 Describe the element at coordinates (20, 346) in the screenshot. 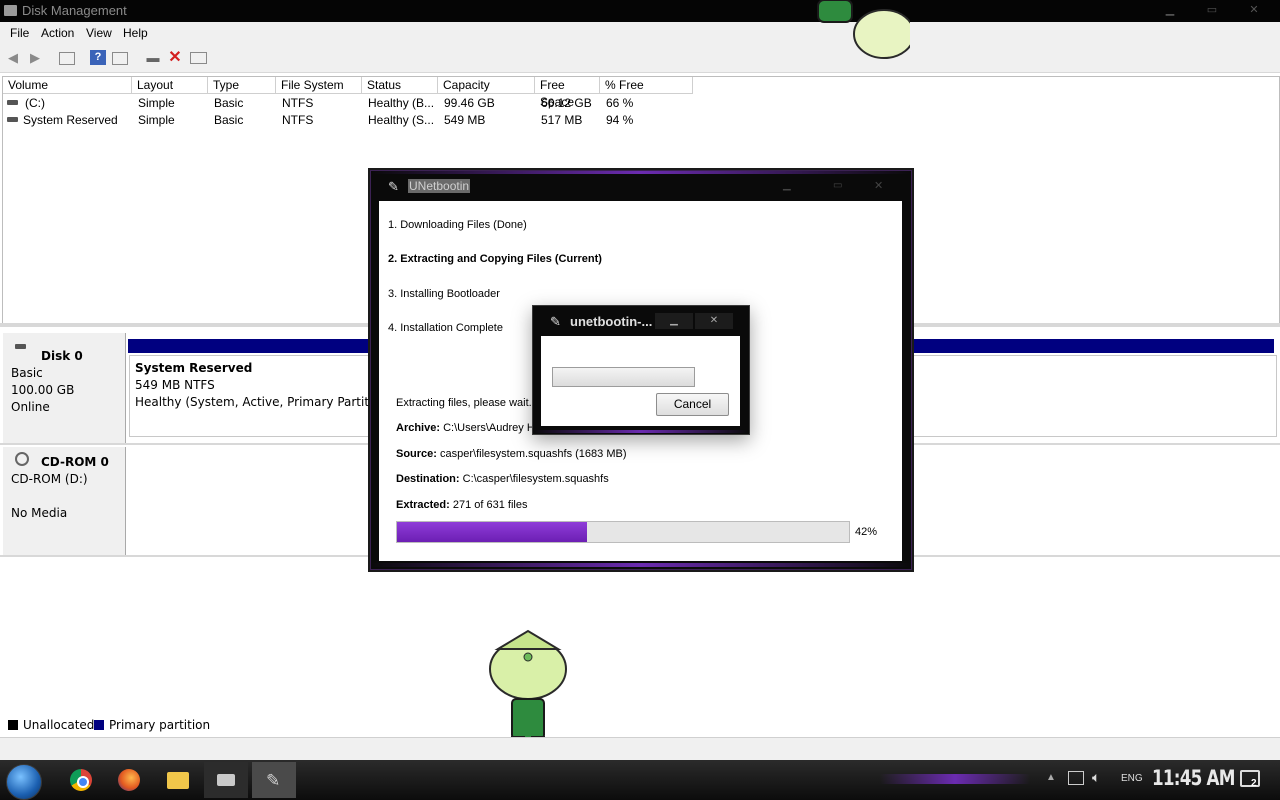

I see `disk-icon` at that location.